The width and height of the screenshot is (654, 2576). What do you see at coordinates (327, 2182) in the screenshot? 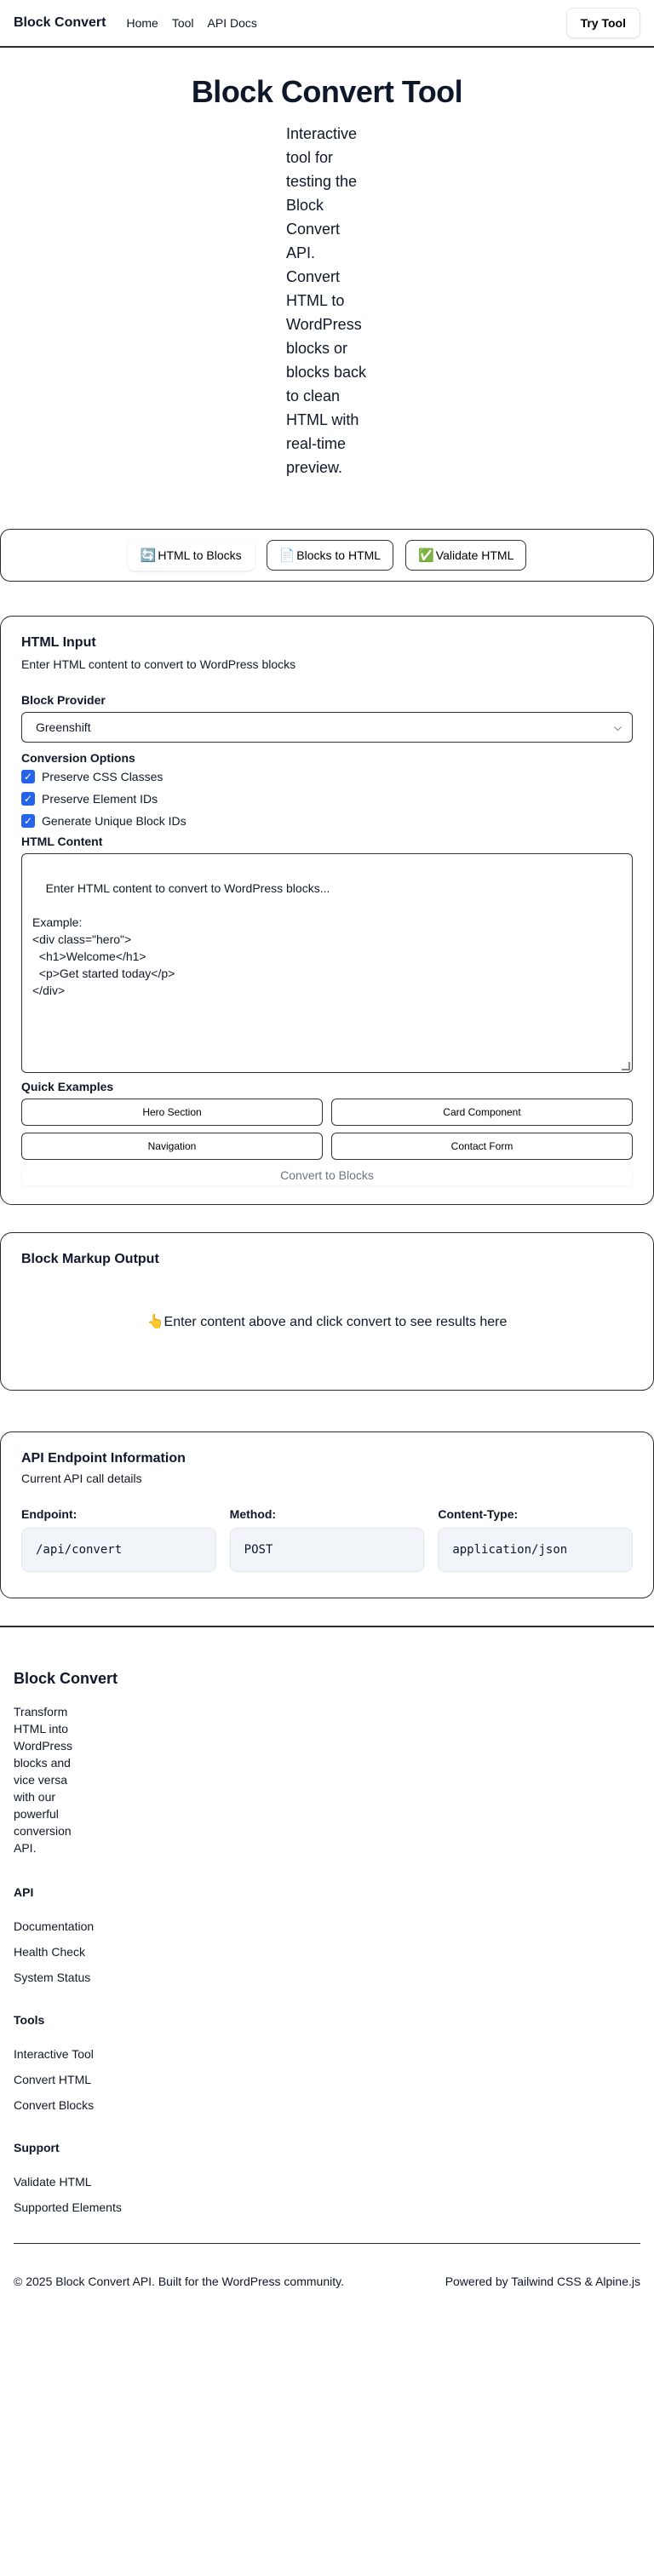
I see `footer-link-validate-html: Validate HTML` at bounding box center [327, 2182].